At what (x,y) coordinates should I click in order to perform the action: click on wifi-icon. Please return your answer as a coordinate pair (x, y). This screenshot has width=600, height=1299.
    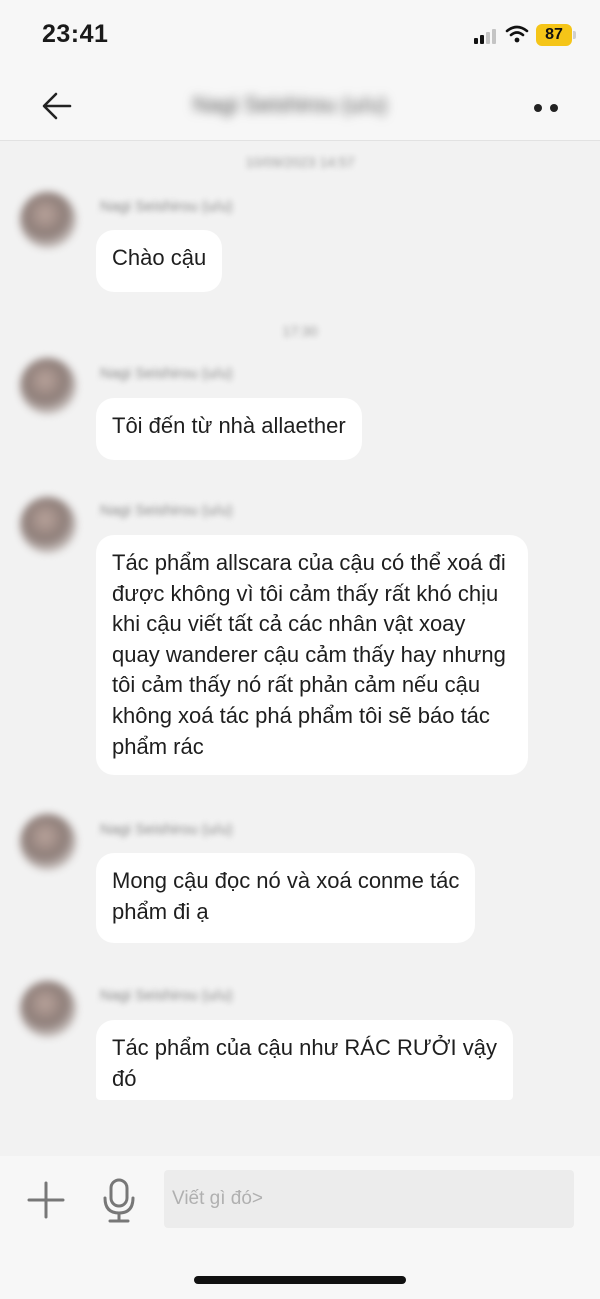
    Looking at the image, I should click on (517, 34).